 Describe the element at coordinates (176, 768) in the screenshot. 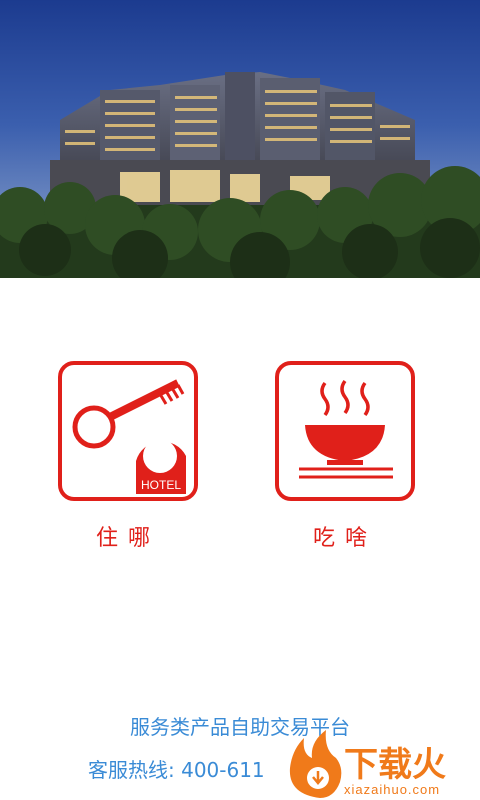

I see `customer-hotline: 客服热线: 400-611` at that location.